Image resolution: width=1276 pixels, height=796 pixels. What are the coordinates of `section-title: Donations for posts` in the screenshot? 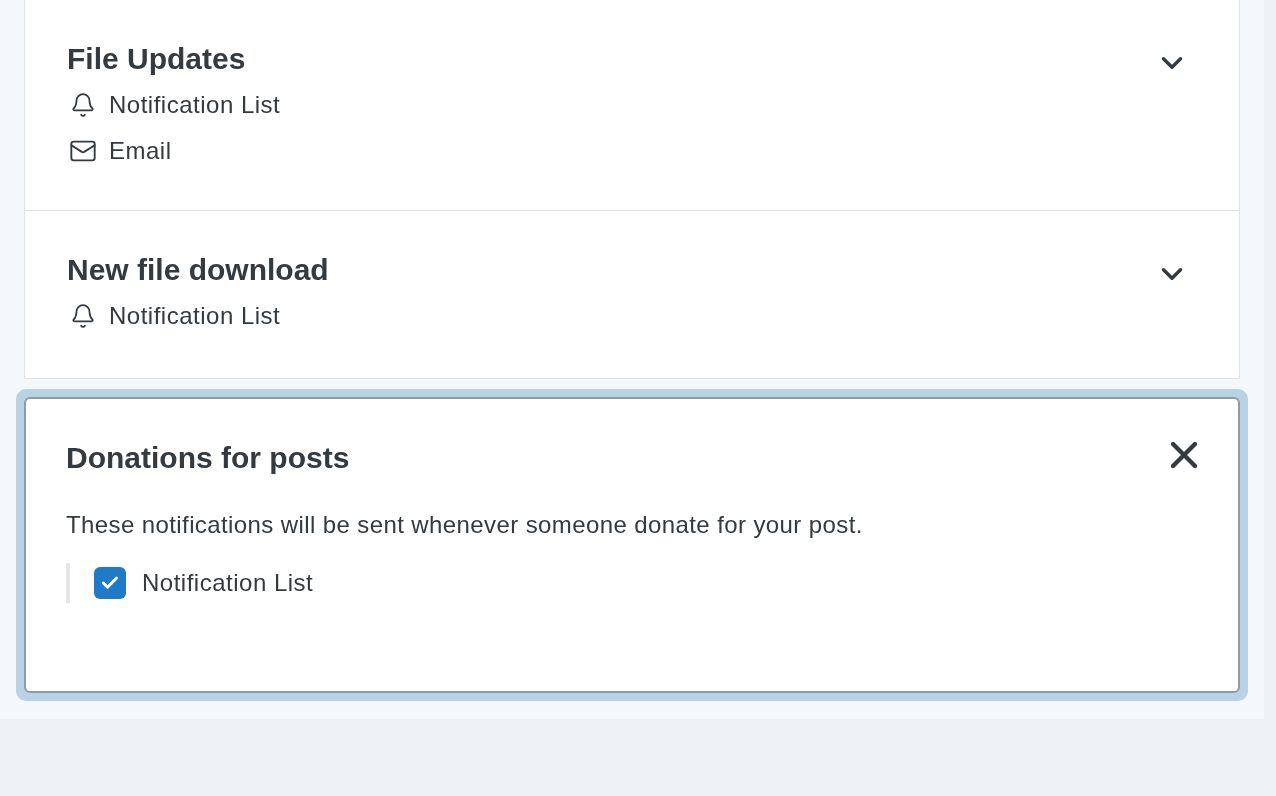 It's located at (208, 458).